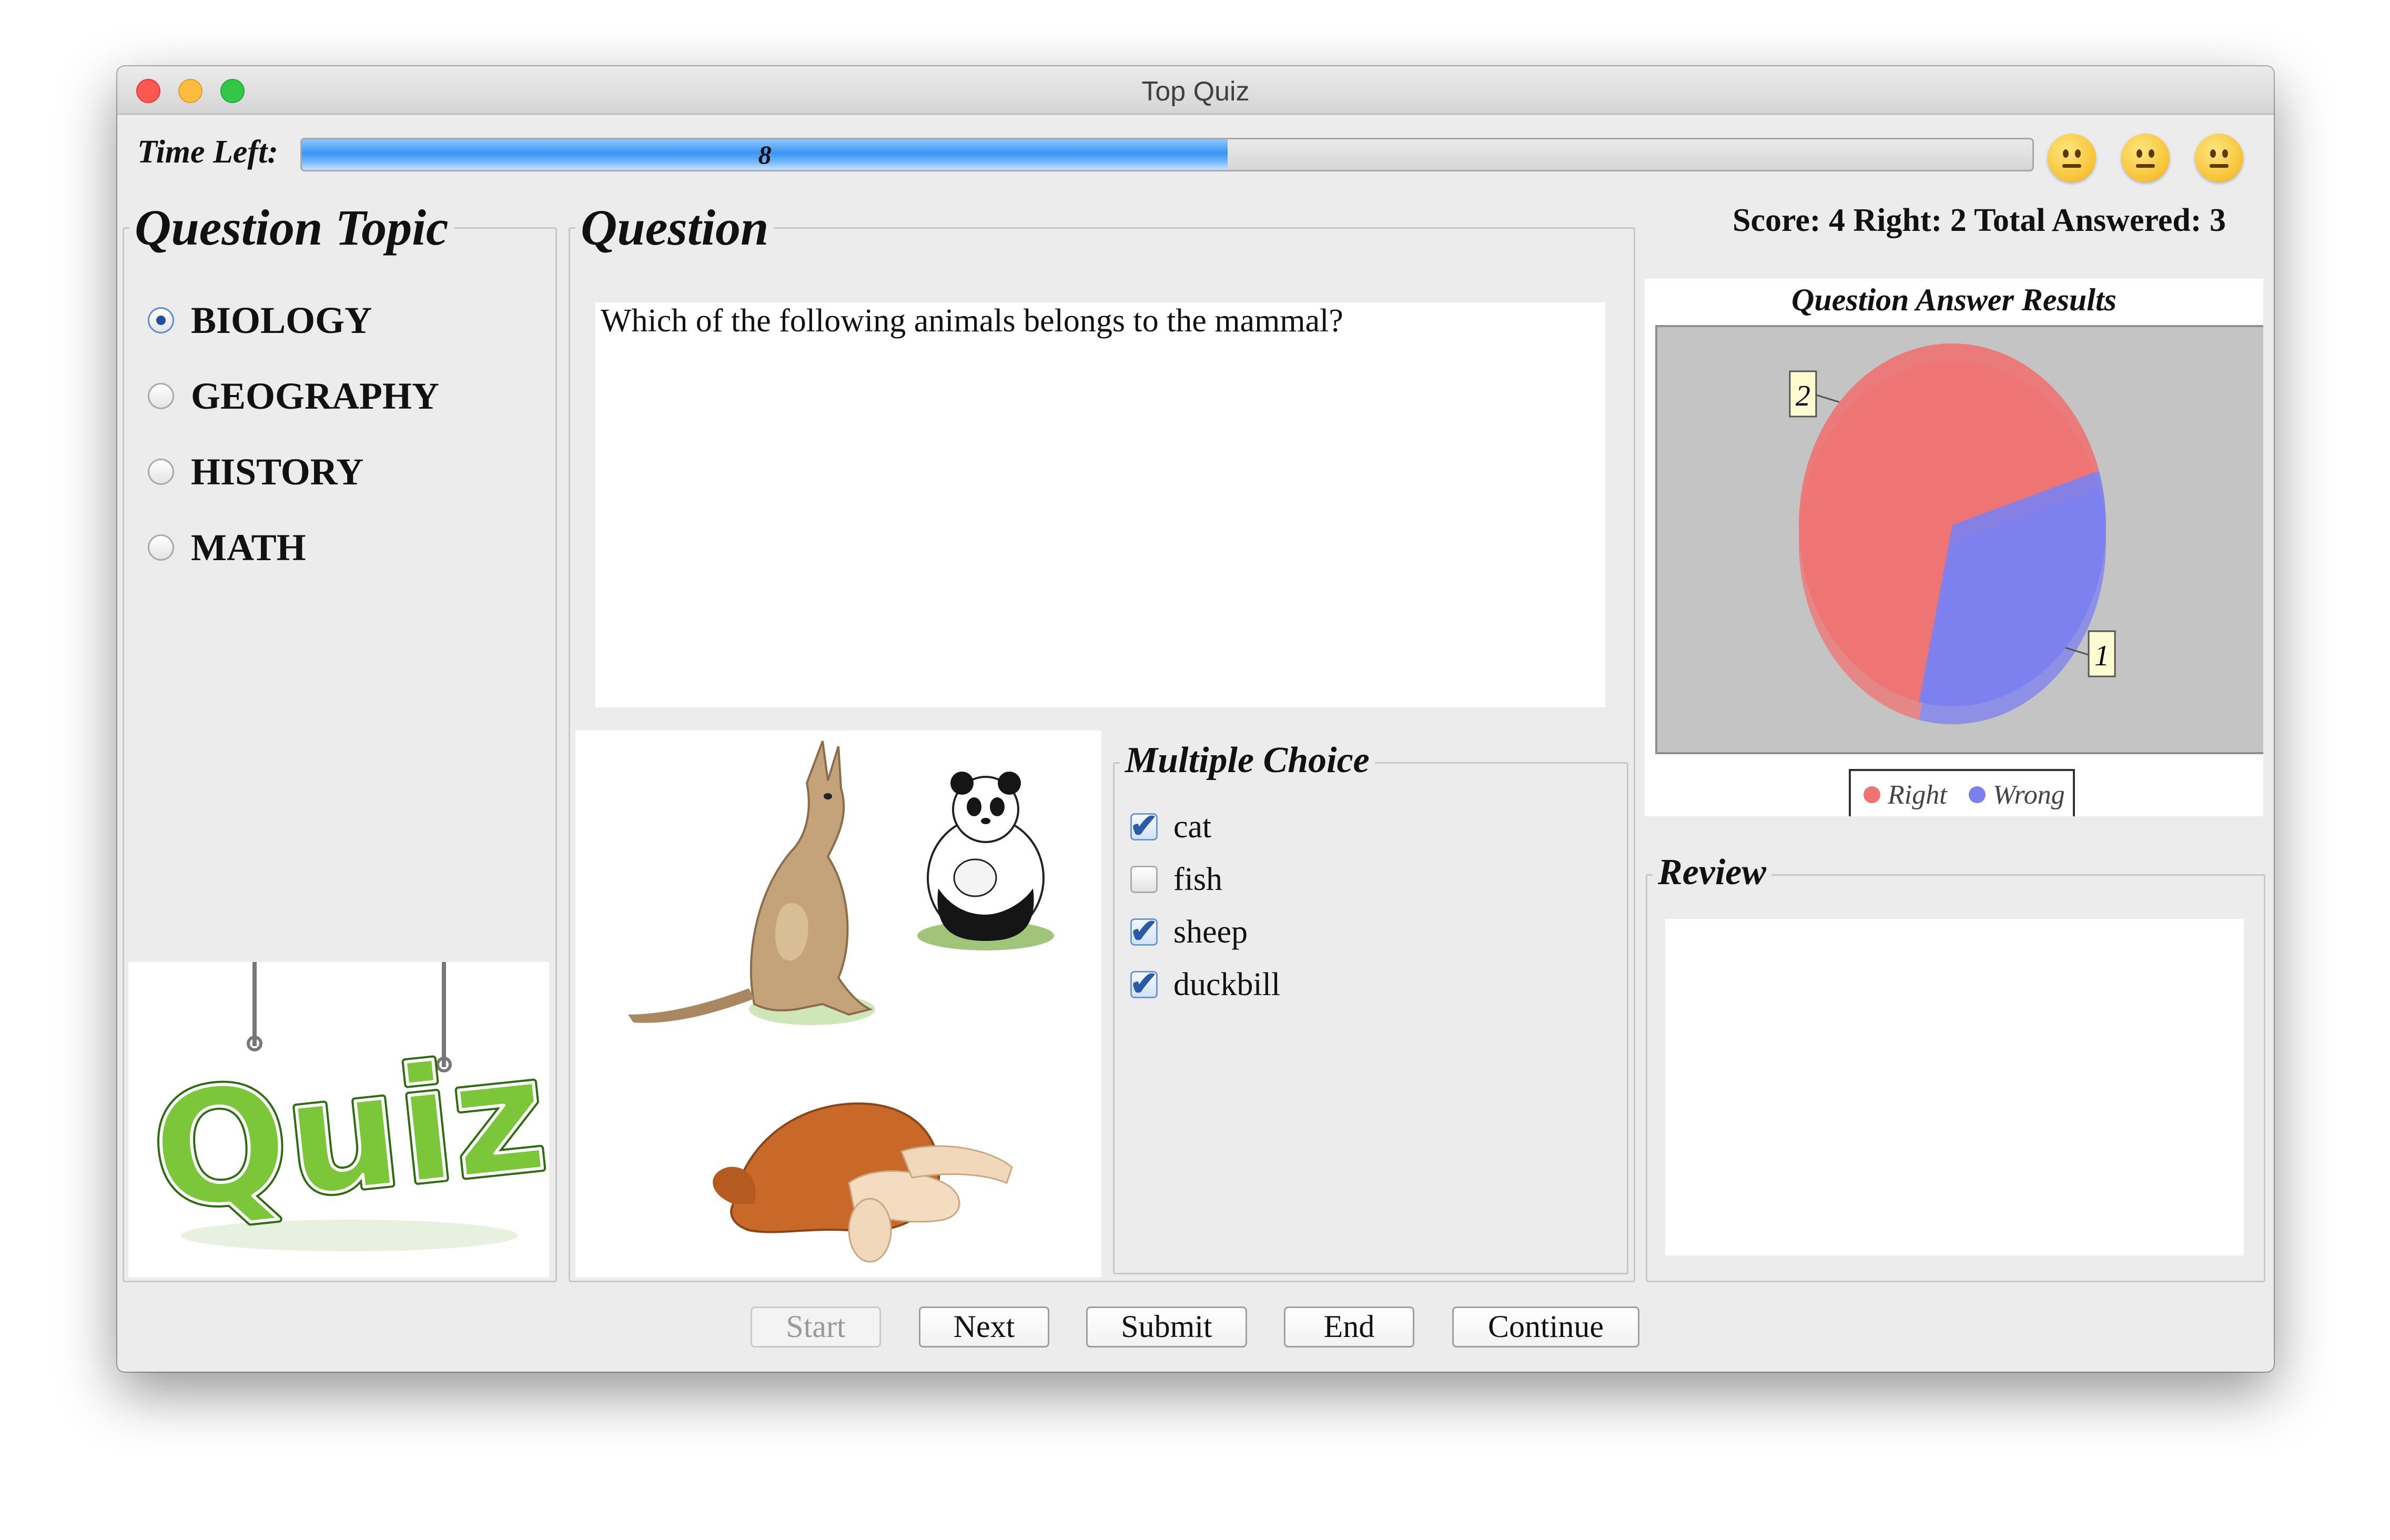  I want to click on window-title: Top Quiz, so click(1195, 91).